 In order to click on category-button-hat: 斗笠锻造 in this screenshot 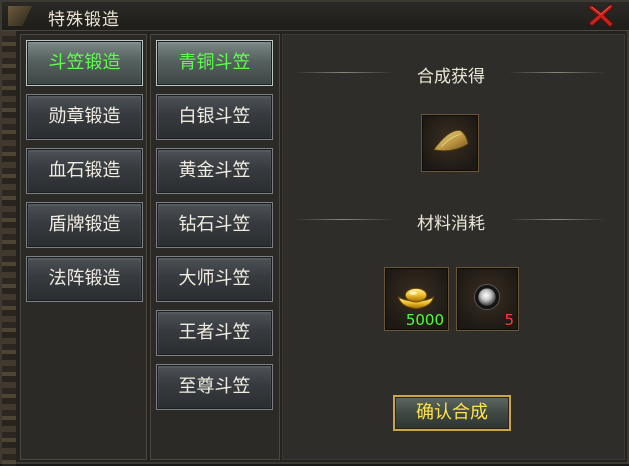, I will do `click(84, 63)`.